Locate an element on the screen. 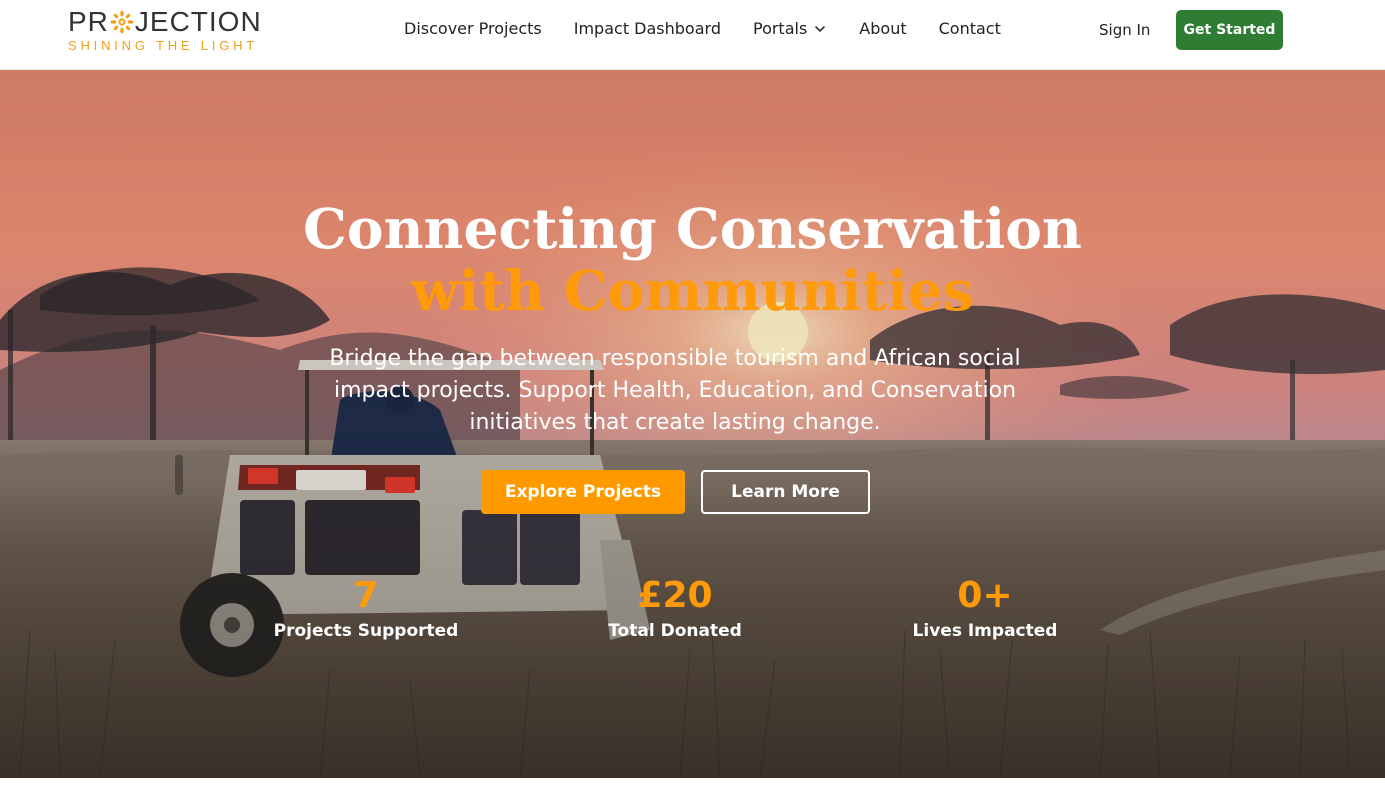 The height and width of the screenshot is (809, 1385). stat-value: 0+ is located at coordinates (985, 595).